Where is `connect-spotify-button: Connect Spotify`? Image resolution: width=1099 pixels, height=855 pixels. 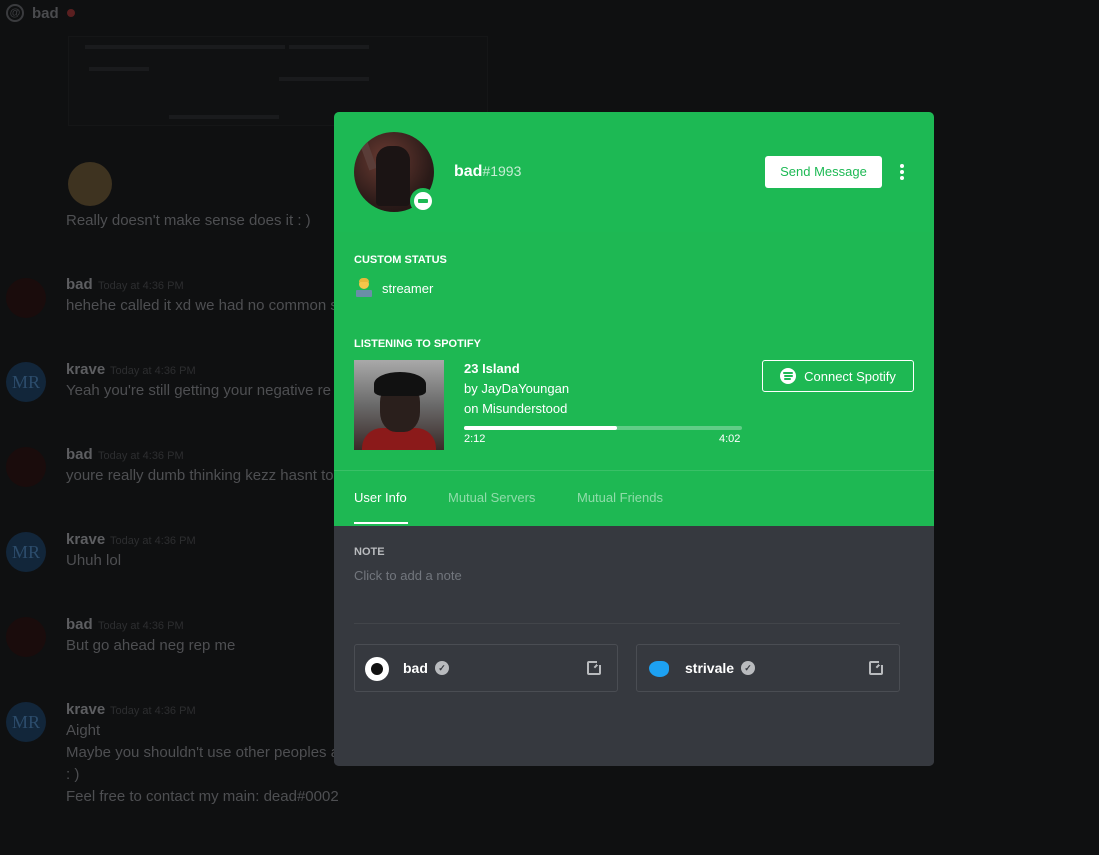 connect-spotify-button: Connect Spotify is located at coordinates (838, 376).